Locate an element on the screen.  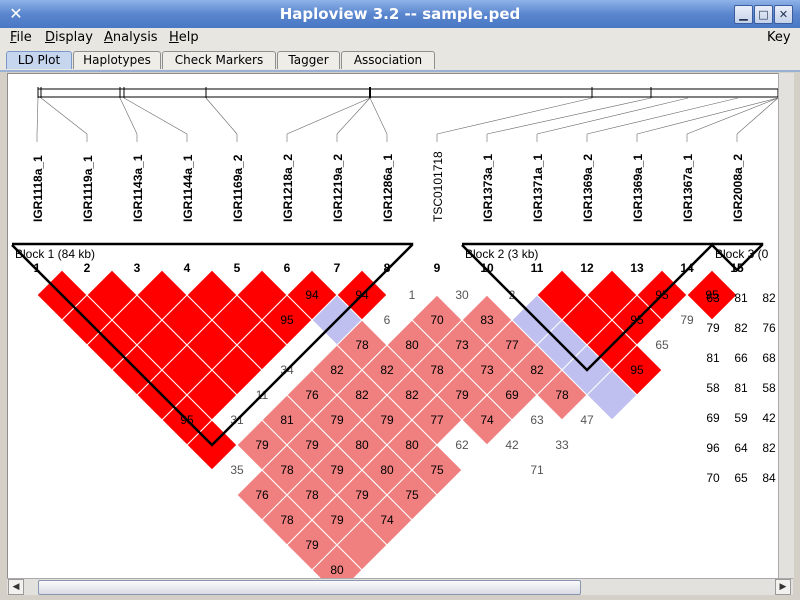
marker-number: 11 is located at coordinates (537, 268).